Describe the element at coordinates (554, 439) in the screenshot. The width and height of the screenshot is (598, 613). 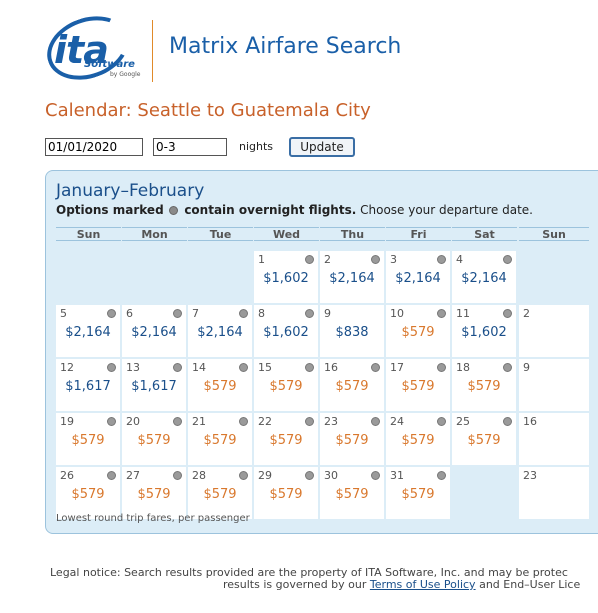
I see `next-month-day-cell: 16` at that location.